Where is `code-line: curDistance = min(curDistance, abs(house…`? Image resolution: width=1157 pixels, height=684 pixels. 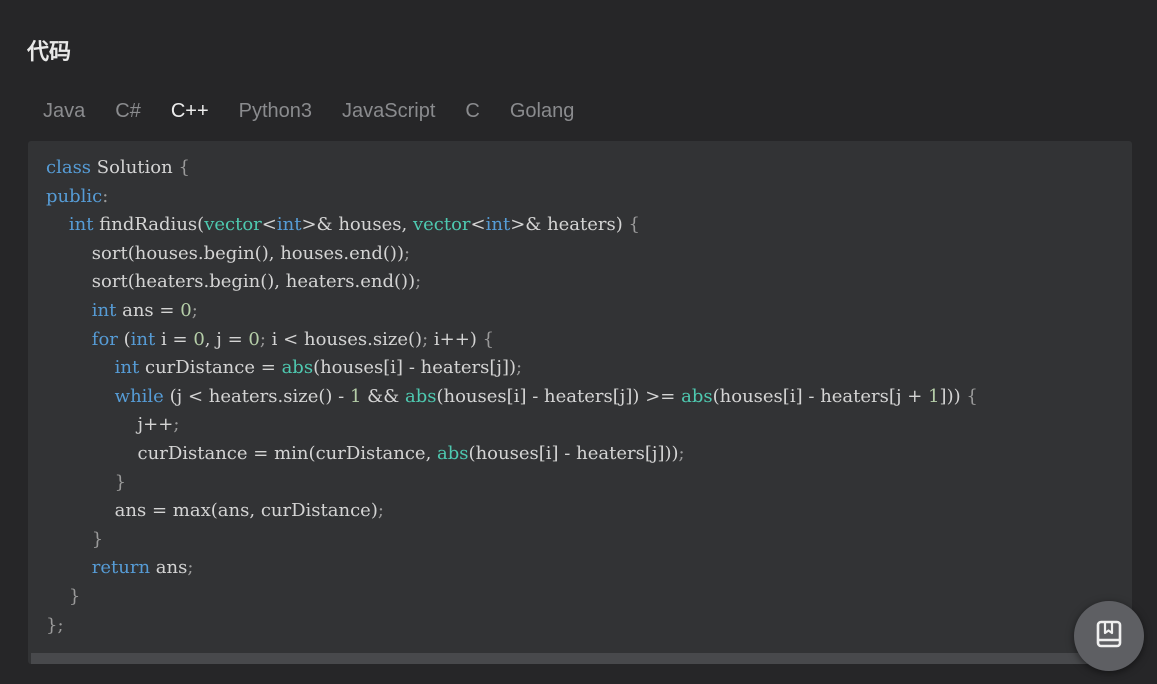 code-line: curDistance = min(curDistance, abs(house… is located at coordinates (411, 453).